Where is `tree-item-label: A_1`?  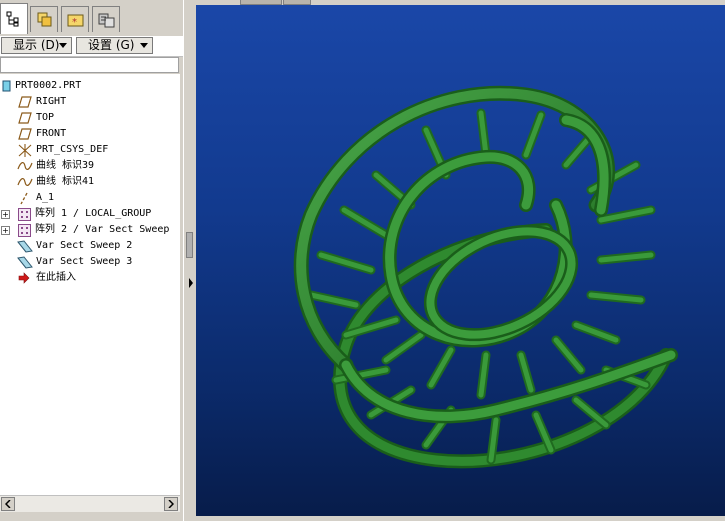 tree-item-label: A_1 is located at coordinates (45, 197).